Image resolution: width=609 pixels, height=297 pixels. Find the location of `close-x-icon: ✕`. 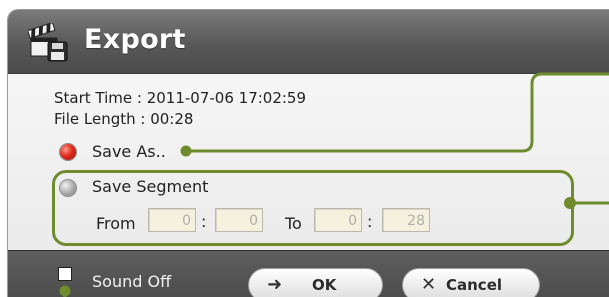

close-x-icon: ✕ is located at coordinates (429, 284).